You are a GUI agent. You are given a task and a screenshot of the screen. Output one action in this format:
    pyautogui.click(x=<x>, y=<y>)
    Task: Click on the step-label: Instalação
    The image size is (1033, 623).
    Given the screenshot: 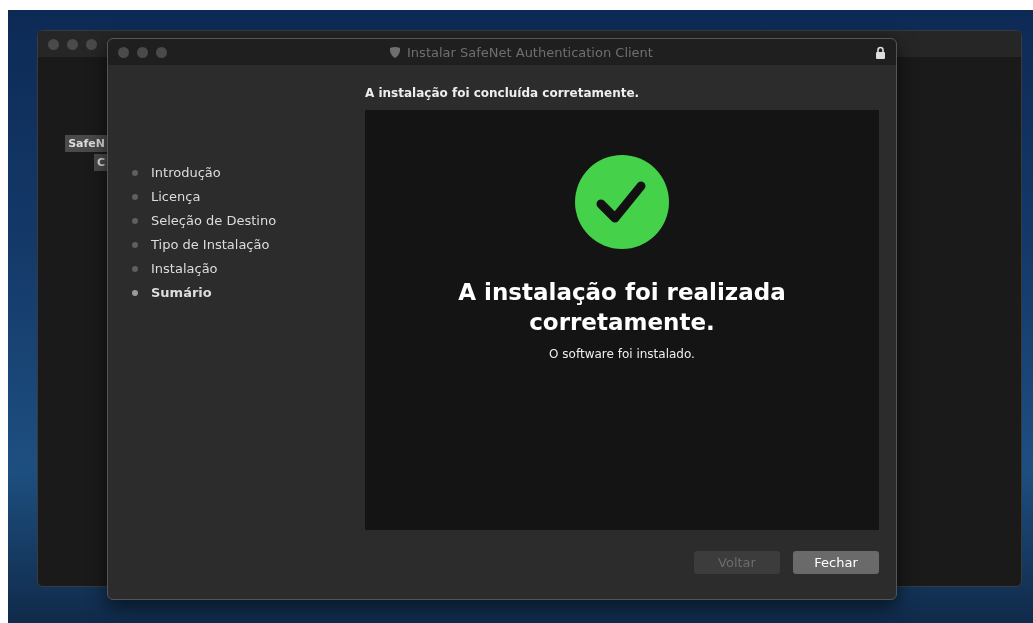 What is the action you would take?
    pyautogui.click(x=184, y=268)
    